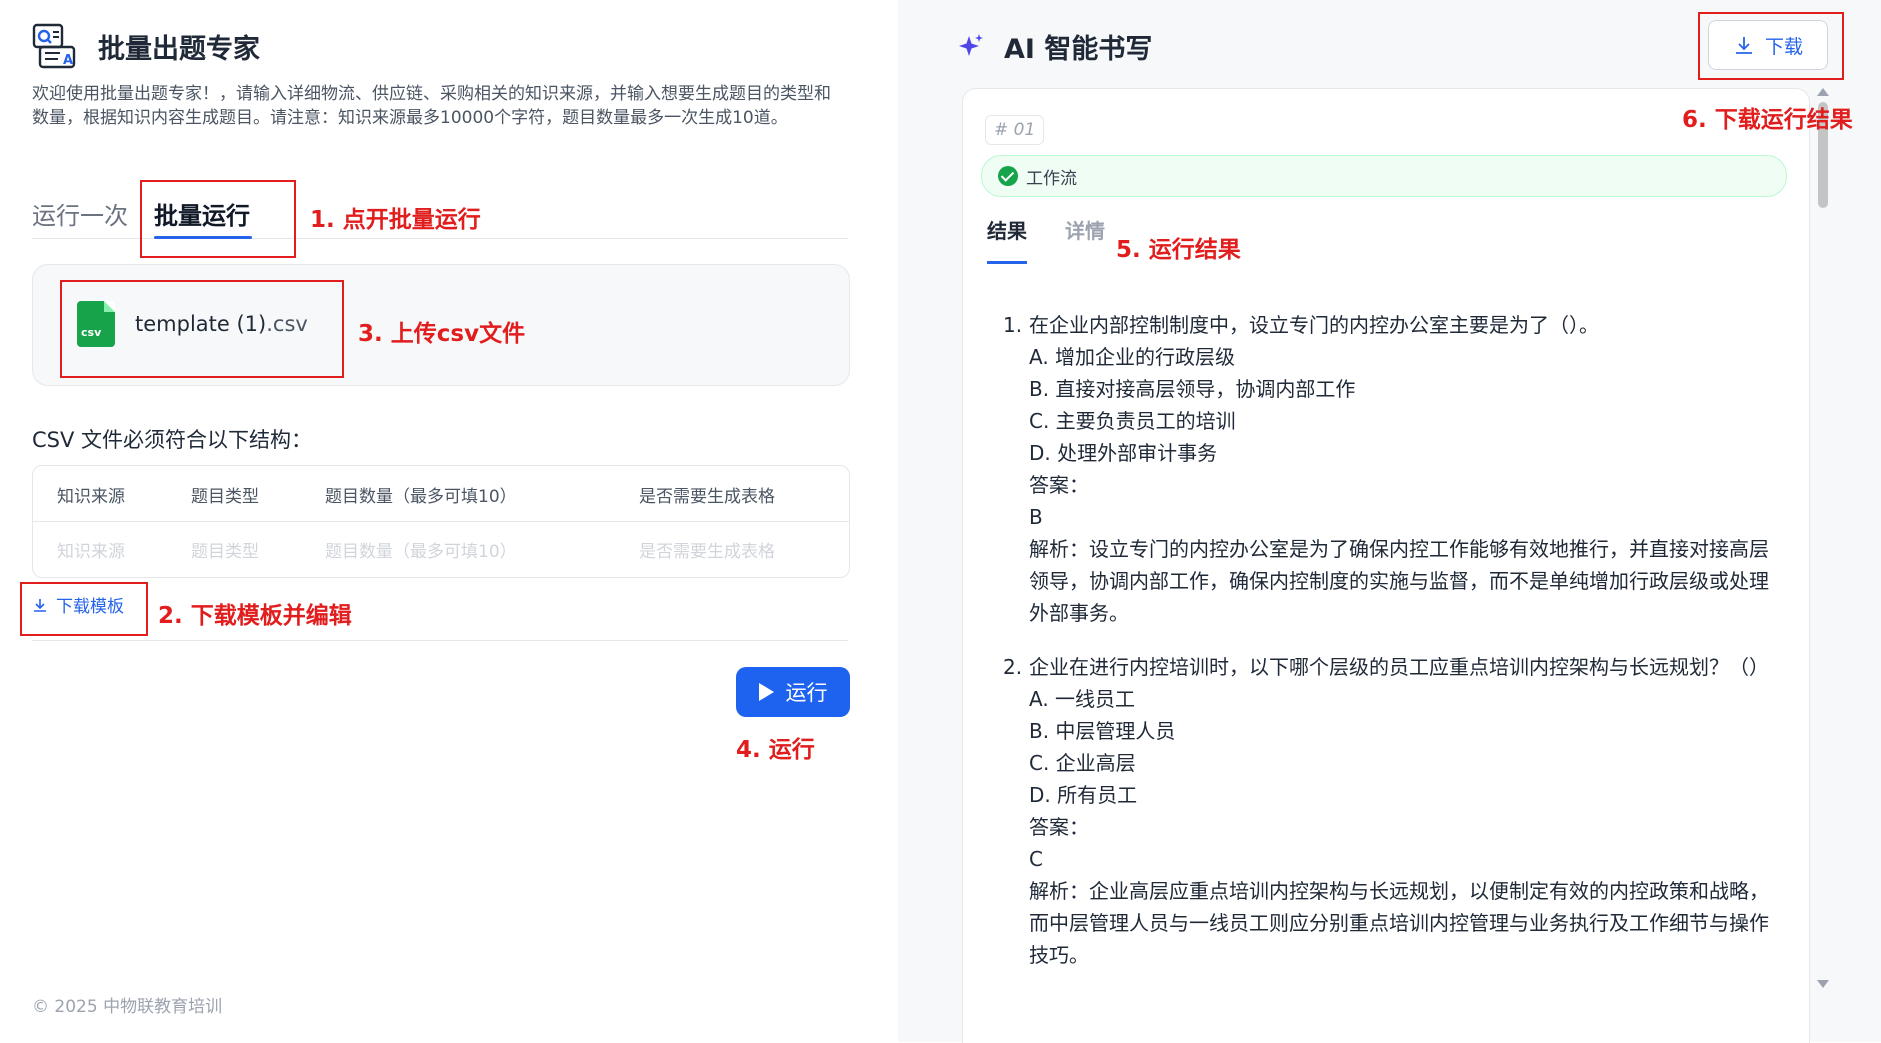 Image resolution: width=1881 pixels, height=1043 pixels. What do you see at coordinates (1192, 389) in the screenshot?
I see `question-option: B. 直接对接高层领导，协调内部工作` at bounding box center [1192, 389].